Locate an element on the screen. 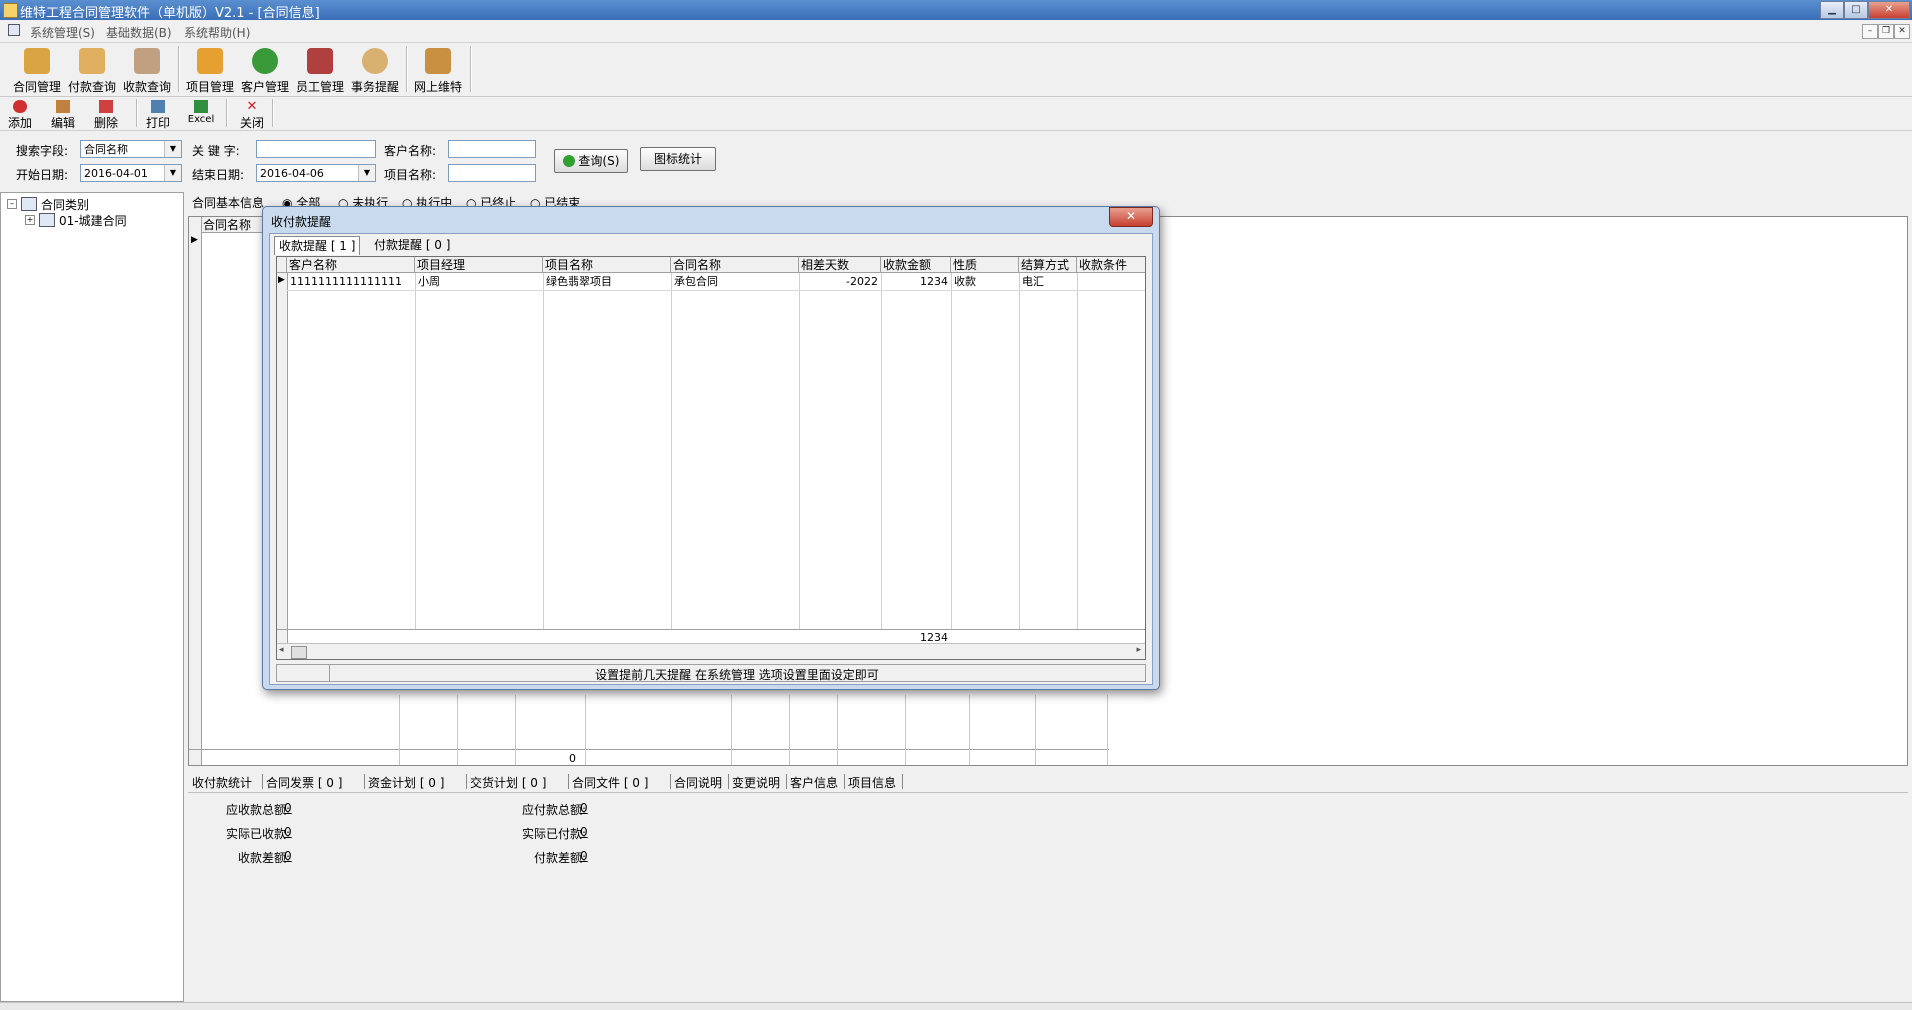 This screenshot has width=1912, height=1010. start-date-label: 开始日期: is located at coordinates (42, 175).